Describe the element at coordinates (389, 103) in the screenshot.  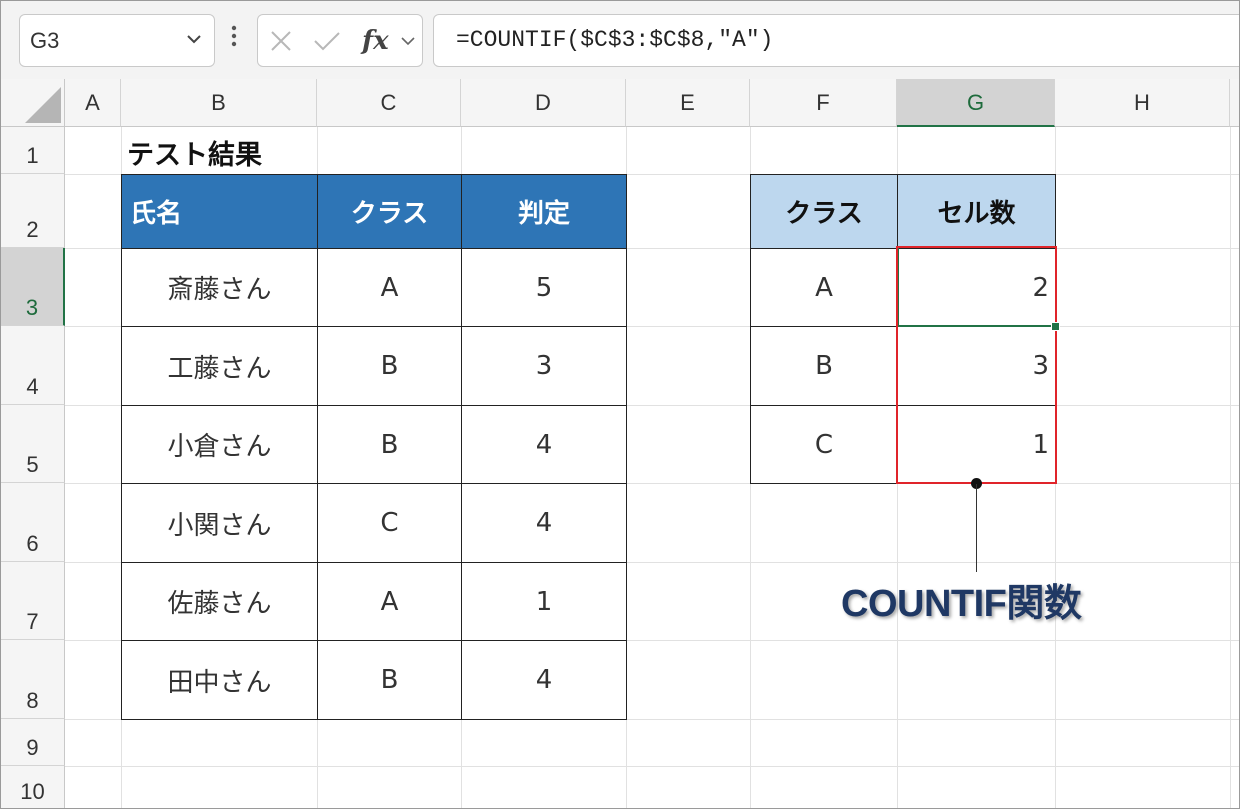
I see `column-header-c: C` at that location.